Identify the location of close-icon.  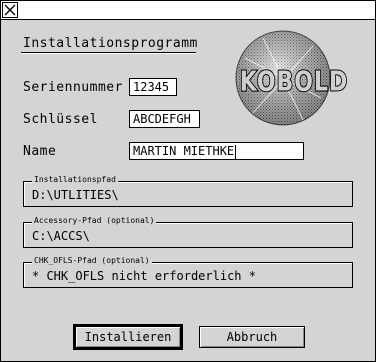
(10, 10).